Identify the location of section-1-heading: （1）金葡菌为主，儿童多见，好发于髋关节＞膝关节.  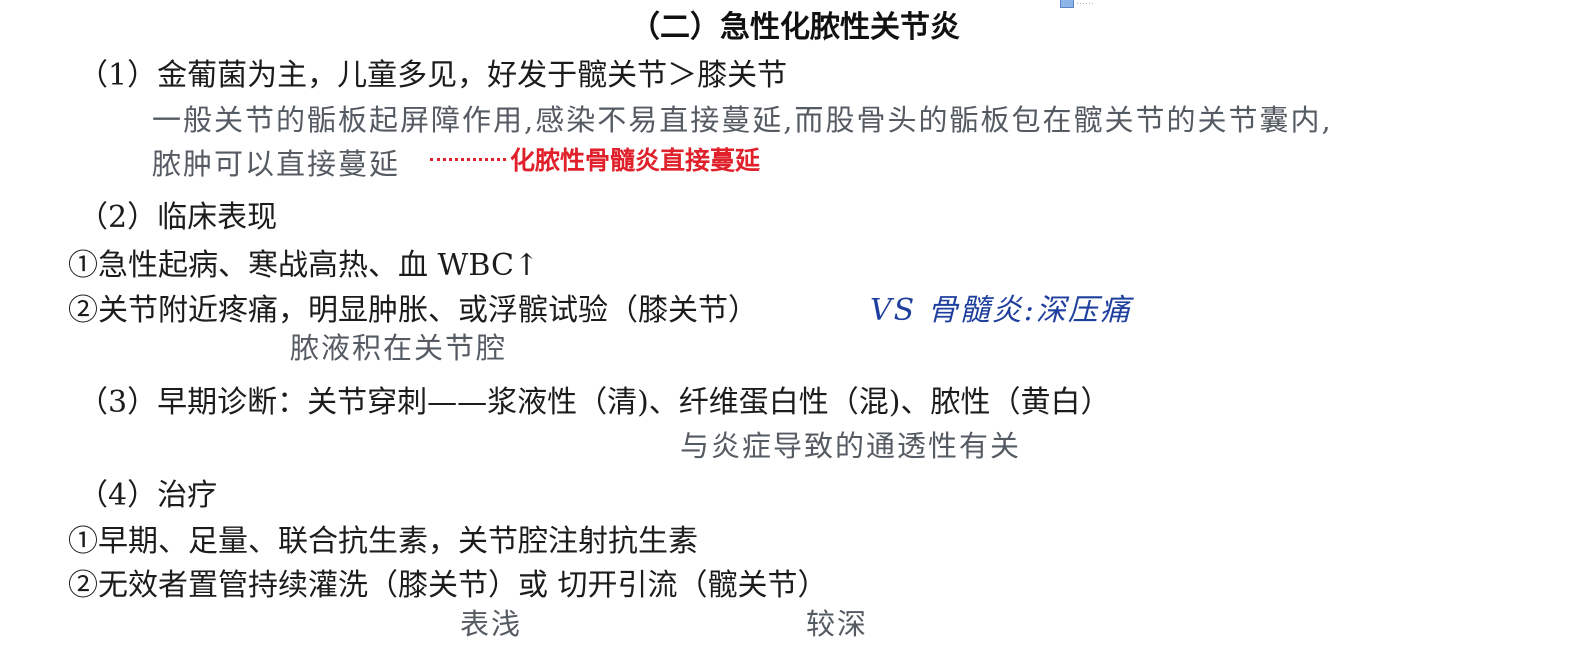
(433, 75).